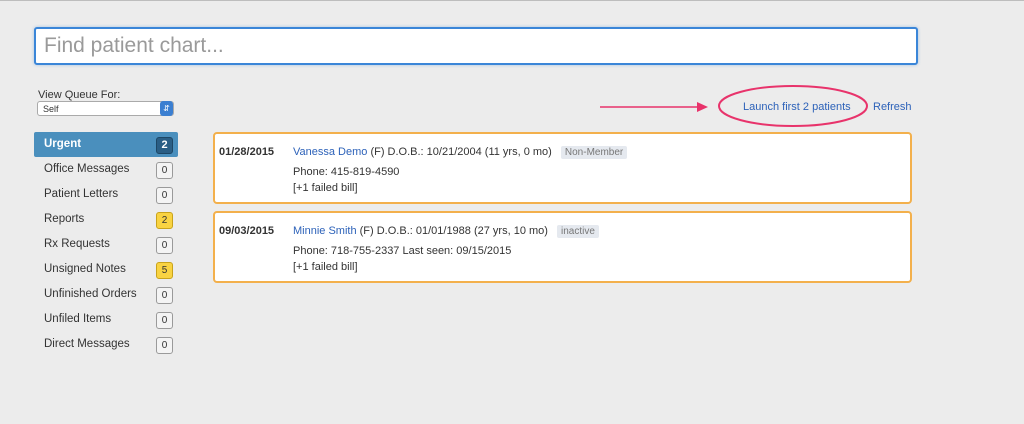  What do you see at coordinates (797, 107) in the screenshot?
I see `launch-patients-link: Launch first 2 patients` at bounding box center [797, 107].